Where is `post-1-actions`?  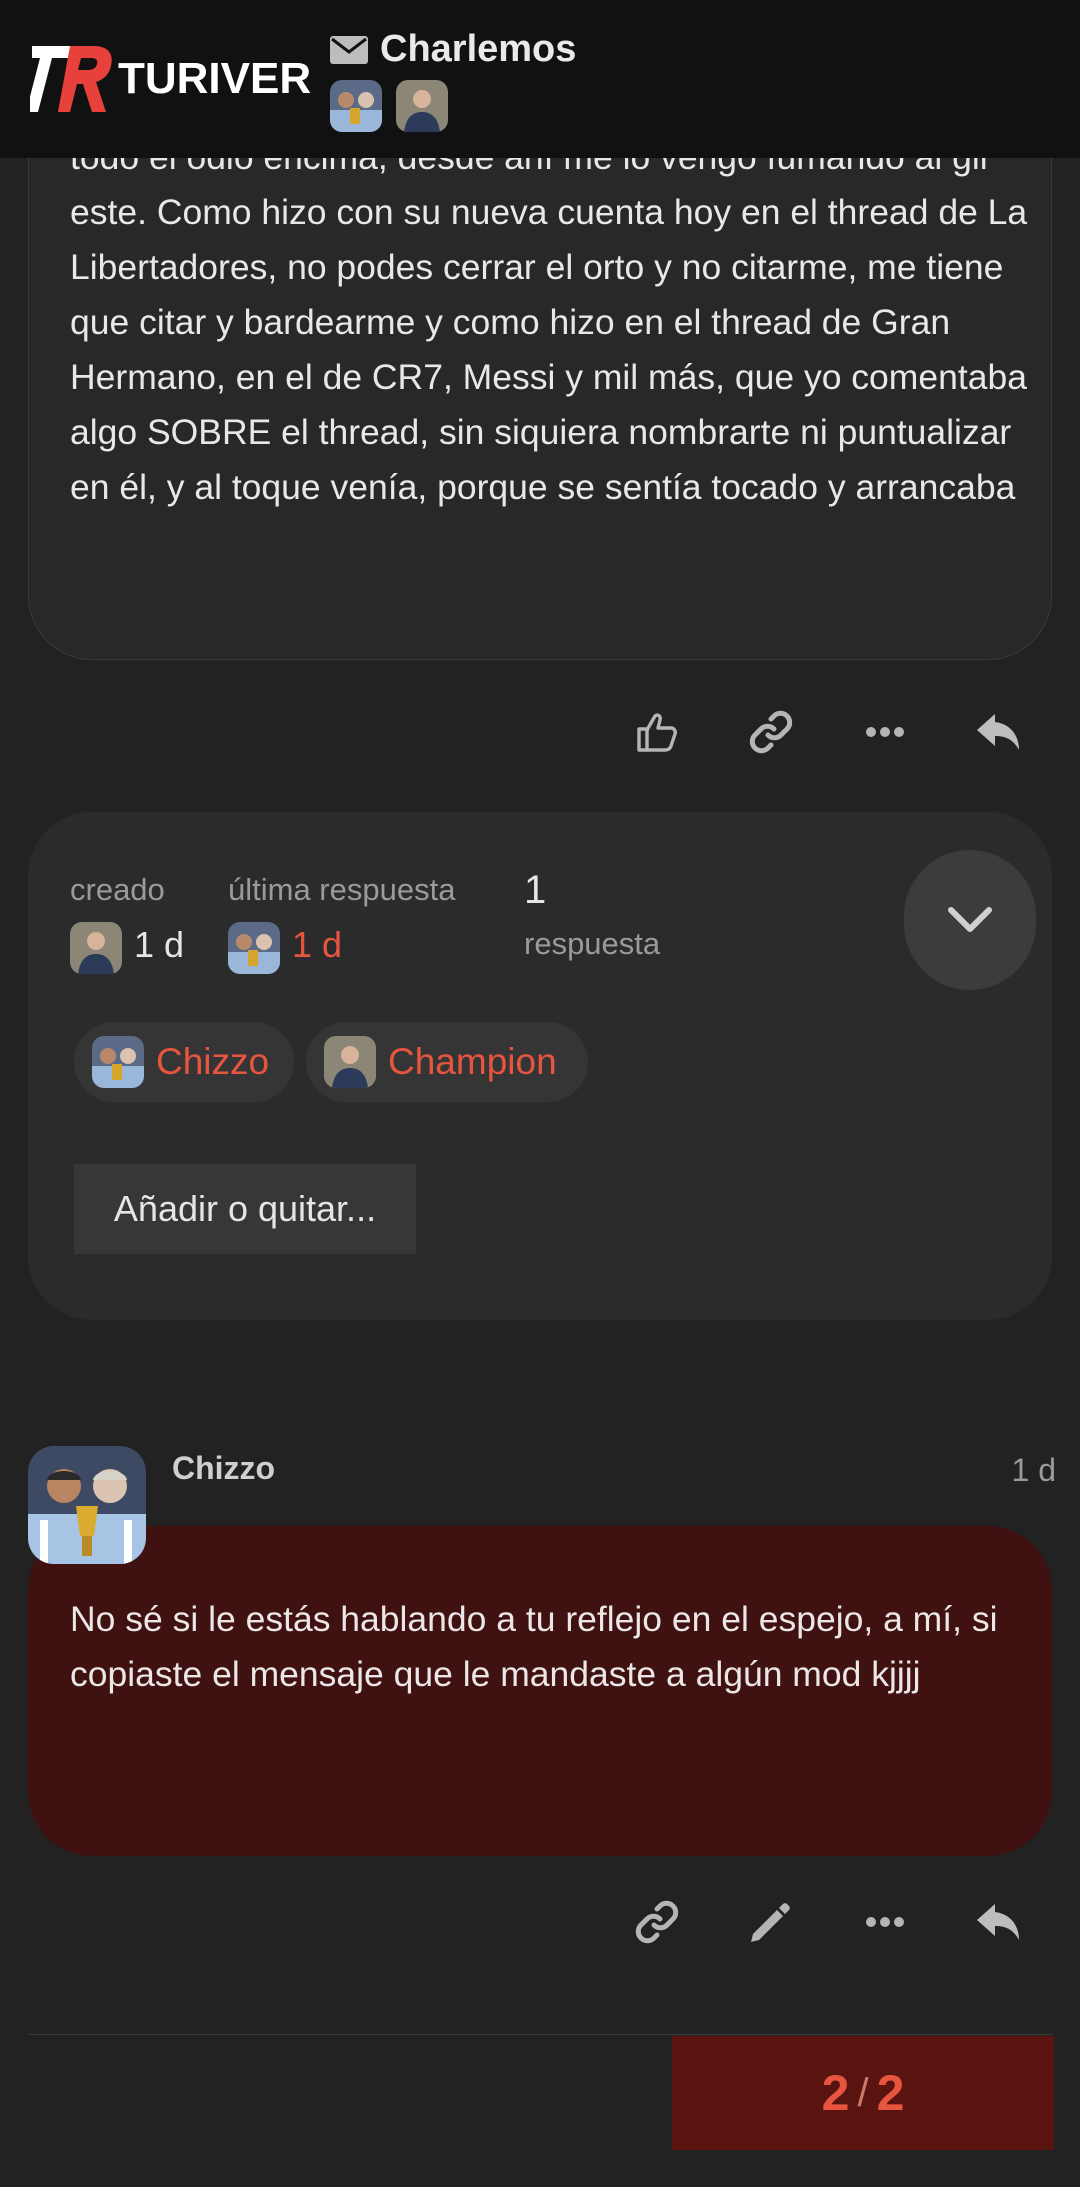 post-1-actions is located at coordinates (828, 732).